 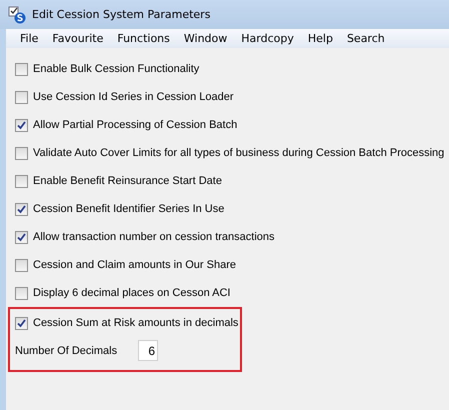 I want to click on menu-item: Functions, so click(x=143, y=38).